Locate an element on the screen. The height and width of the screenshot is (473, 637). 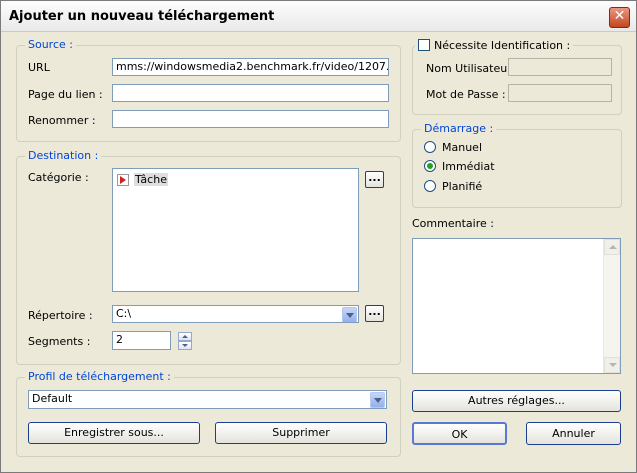
close-button: ✕ is located at coordinates (619, 17).